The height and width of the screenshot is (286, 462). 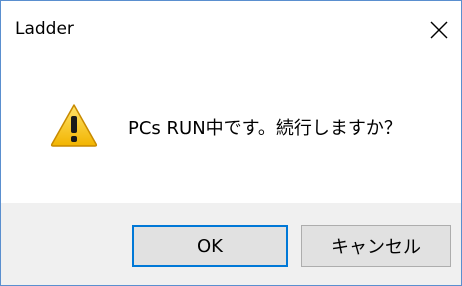 What do you see at coordinates (44, 29) in the screenshot?
I see `window-title: Ladder` at bounding box center [44, 29].